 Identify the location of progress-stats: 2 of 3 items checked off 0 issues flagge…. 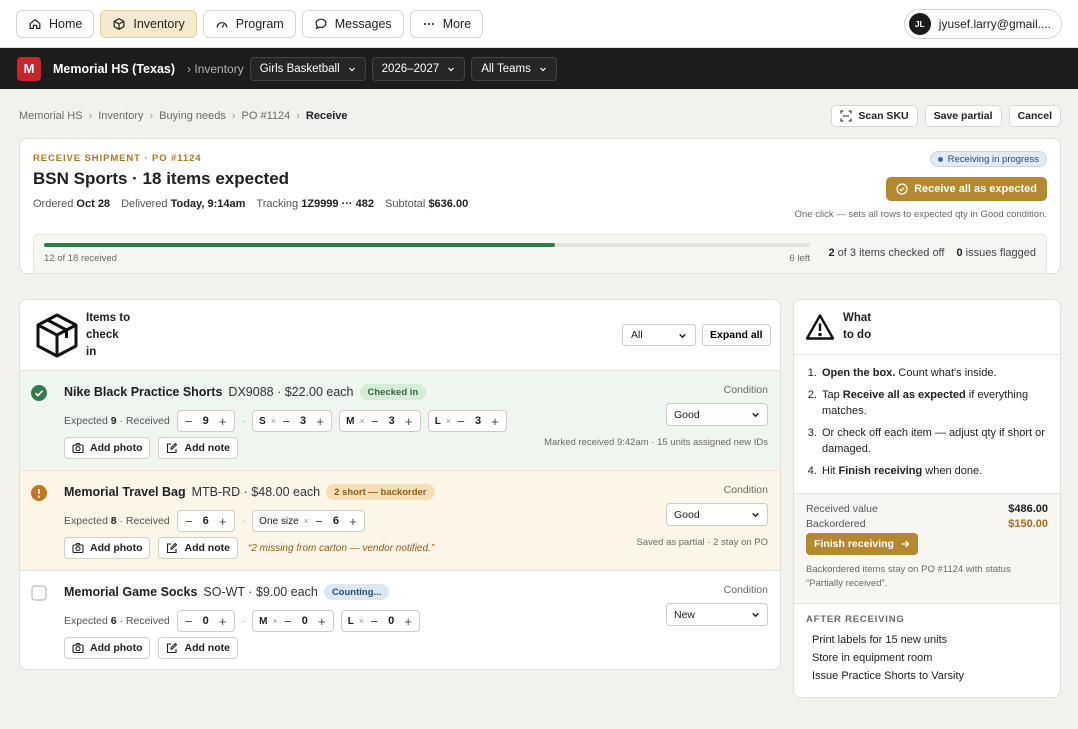
(932, 253).